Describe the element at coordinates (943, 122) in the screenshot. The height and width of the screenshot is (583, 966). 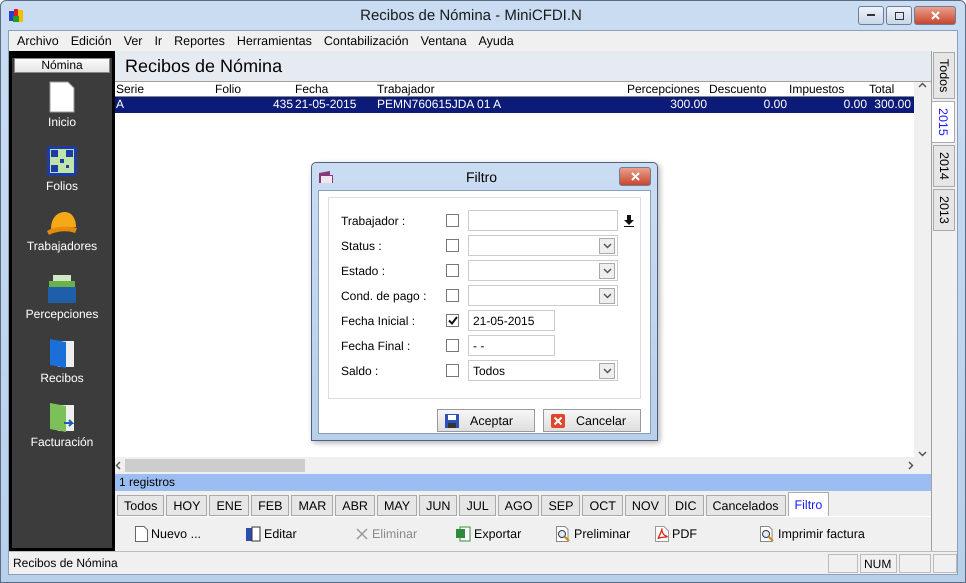
I see `year-tab: 2015` at that location.